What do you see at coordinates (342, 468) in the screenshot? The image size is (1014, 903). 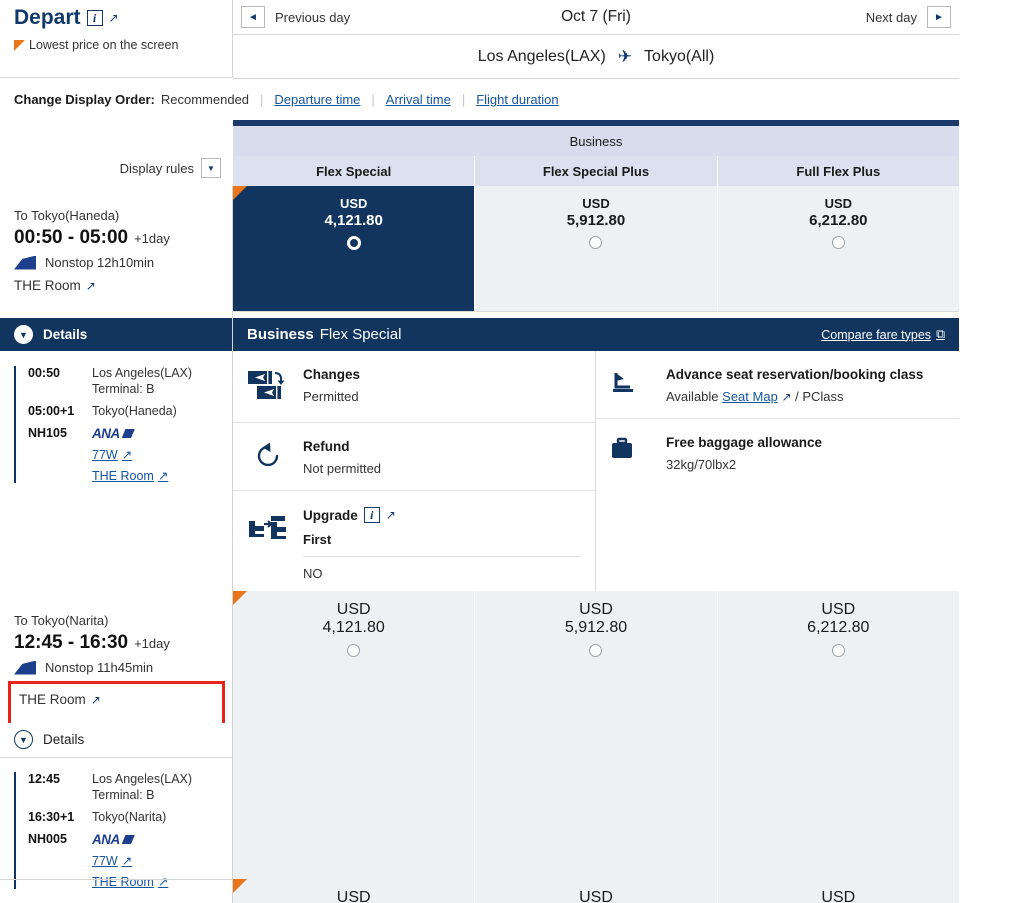 I see `refund-value: Not permitted` at bounding box center [342, 468].